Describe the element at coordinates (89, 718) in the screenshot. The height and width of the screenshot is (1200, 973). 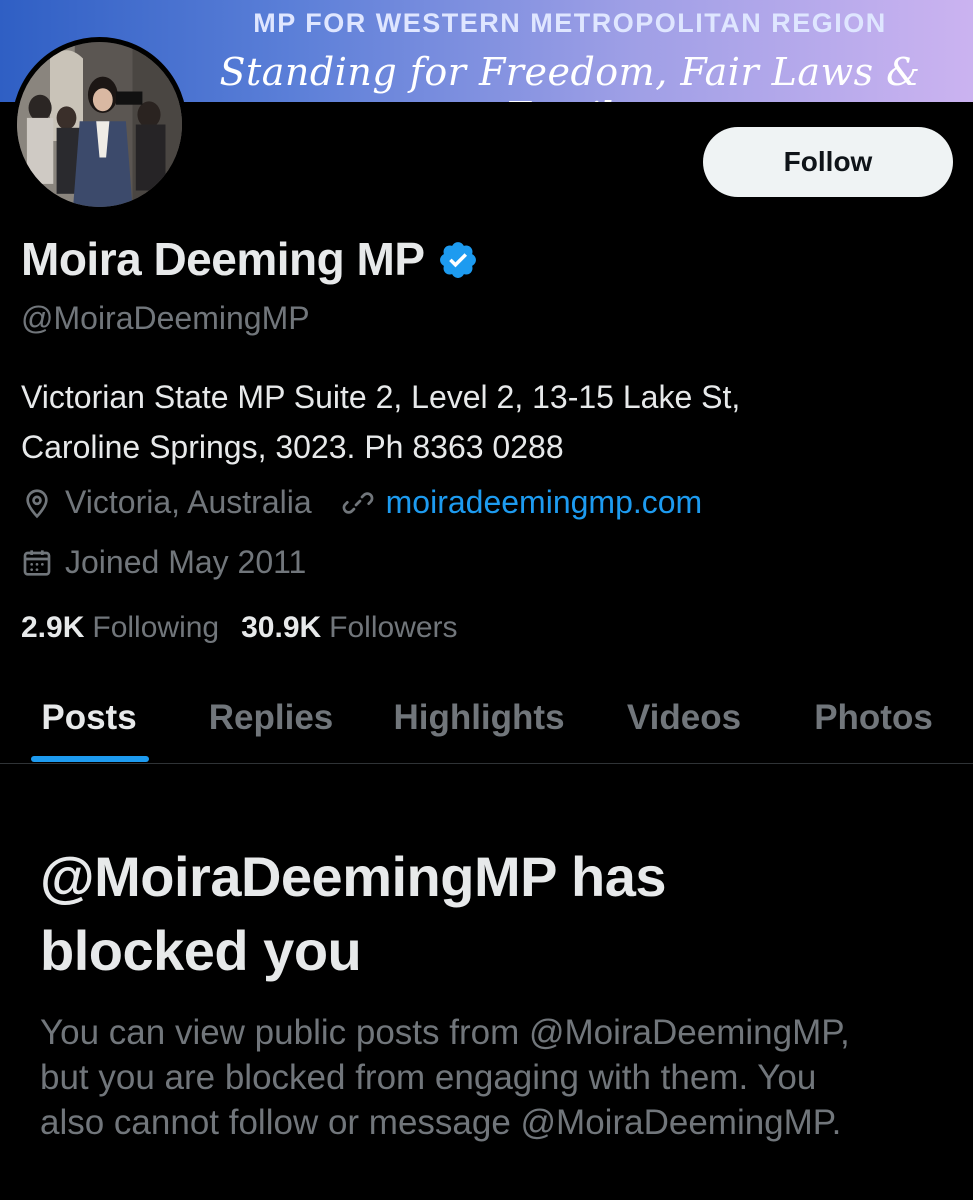
I see `tab-posts: Posts` at that location.